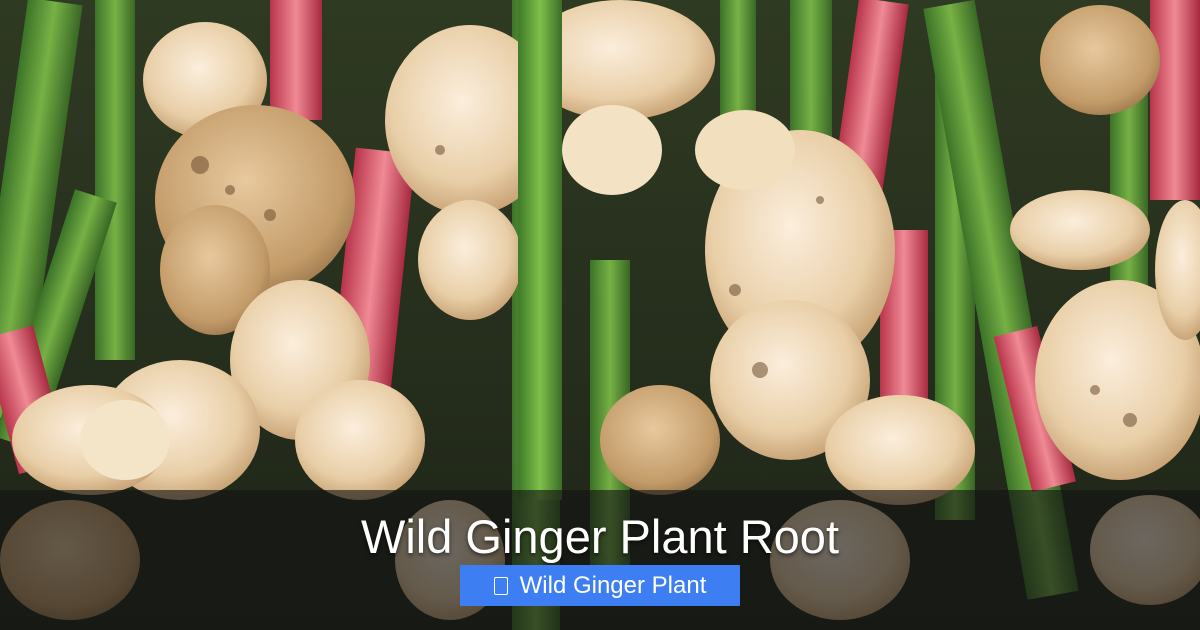 This screenshot has width=1200, height=630. What do you see at coordinates (613, 585) in the screenshot?
I see `category-badge-label: Wild Ginger Plant` at bounding box center [613, 585].